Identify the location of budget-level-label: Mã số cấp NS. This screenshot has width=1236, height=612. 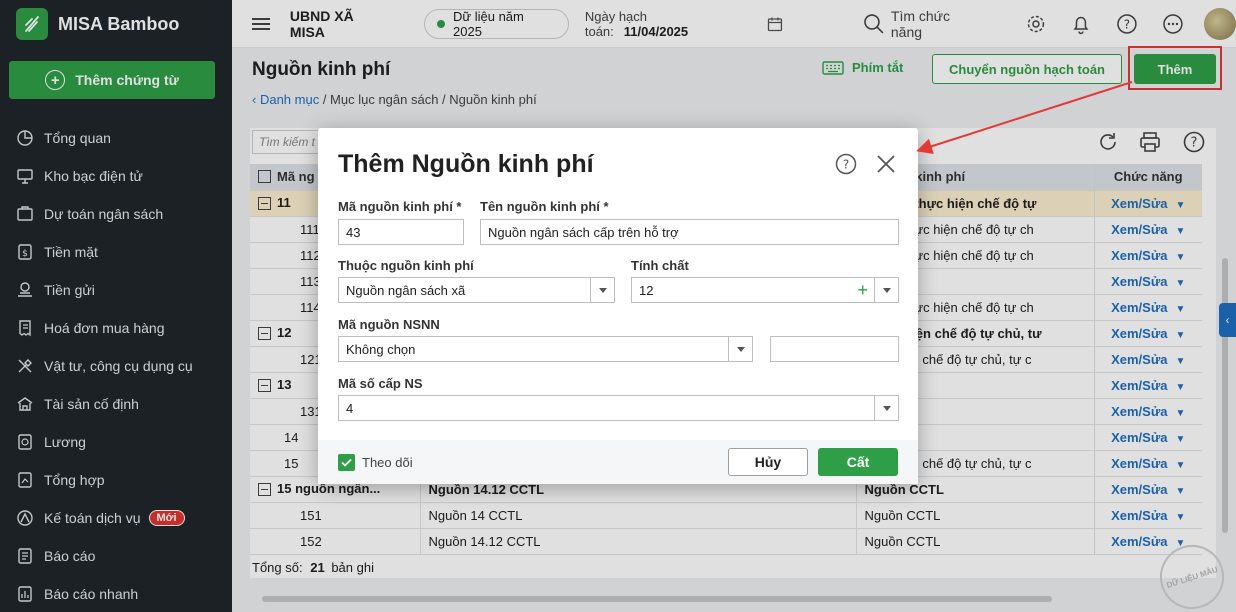
(380, 383).